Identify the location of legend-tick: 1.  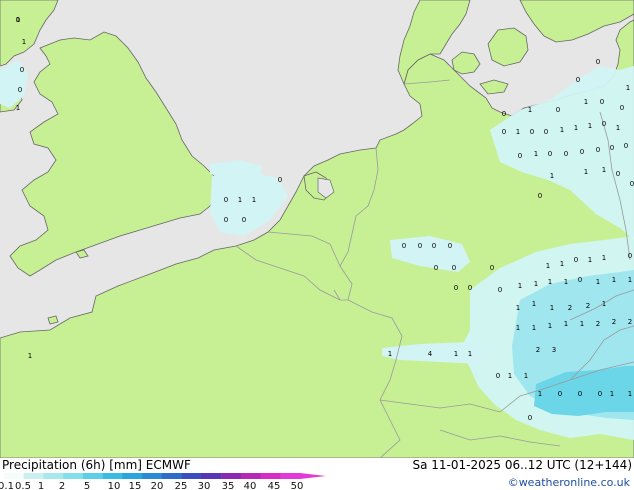
(41, 485).